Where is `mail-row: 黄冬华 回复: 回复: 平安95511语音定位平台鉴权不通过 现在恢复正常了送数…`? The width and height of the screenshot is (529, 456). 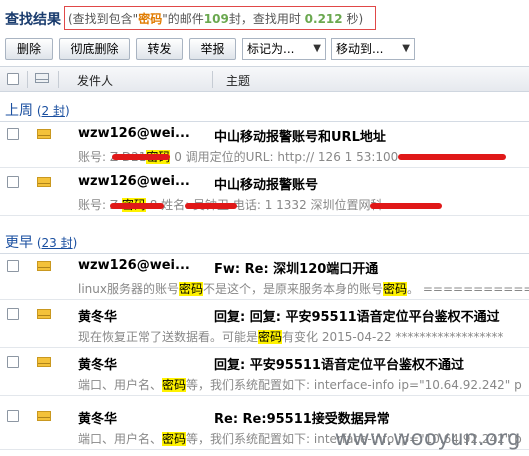
mail-row: 黄冬华 回复: 回复: 平安95511语音定位平台鉴权不通过 现在恢复正常了送数… is located at coordinates (264, 325).